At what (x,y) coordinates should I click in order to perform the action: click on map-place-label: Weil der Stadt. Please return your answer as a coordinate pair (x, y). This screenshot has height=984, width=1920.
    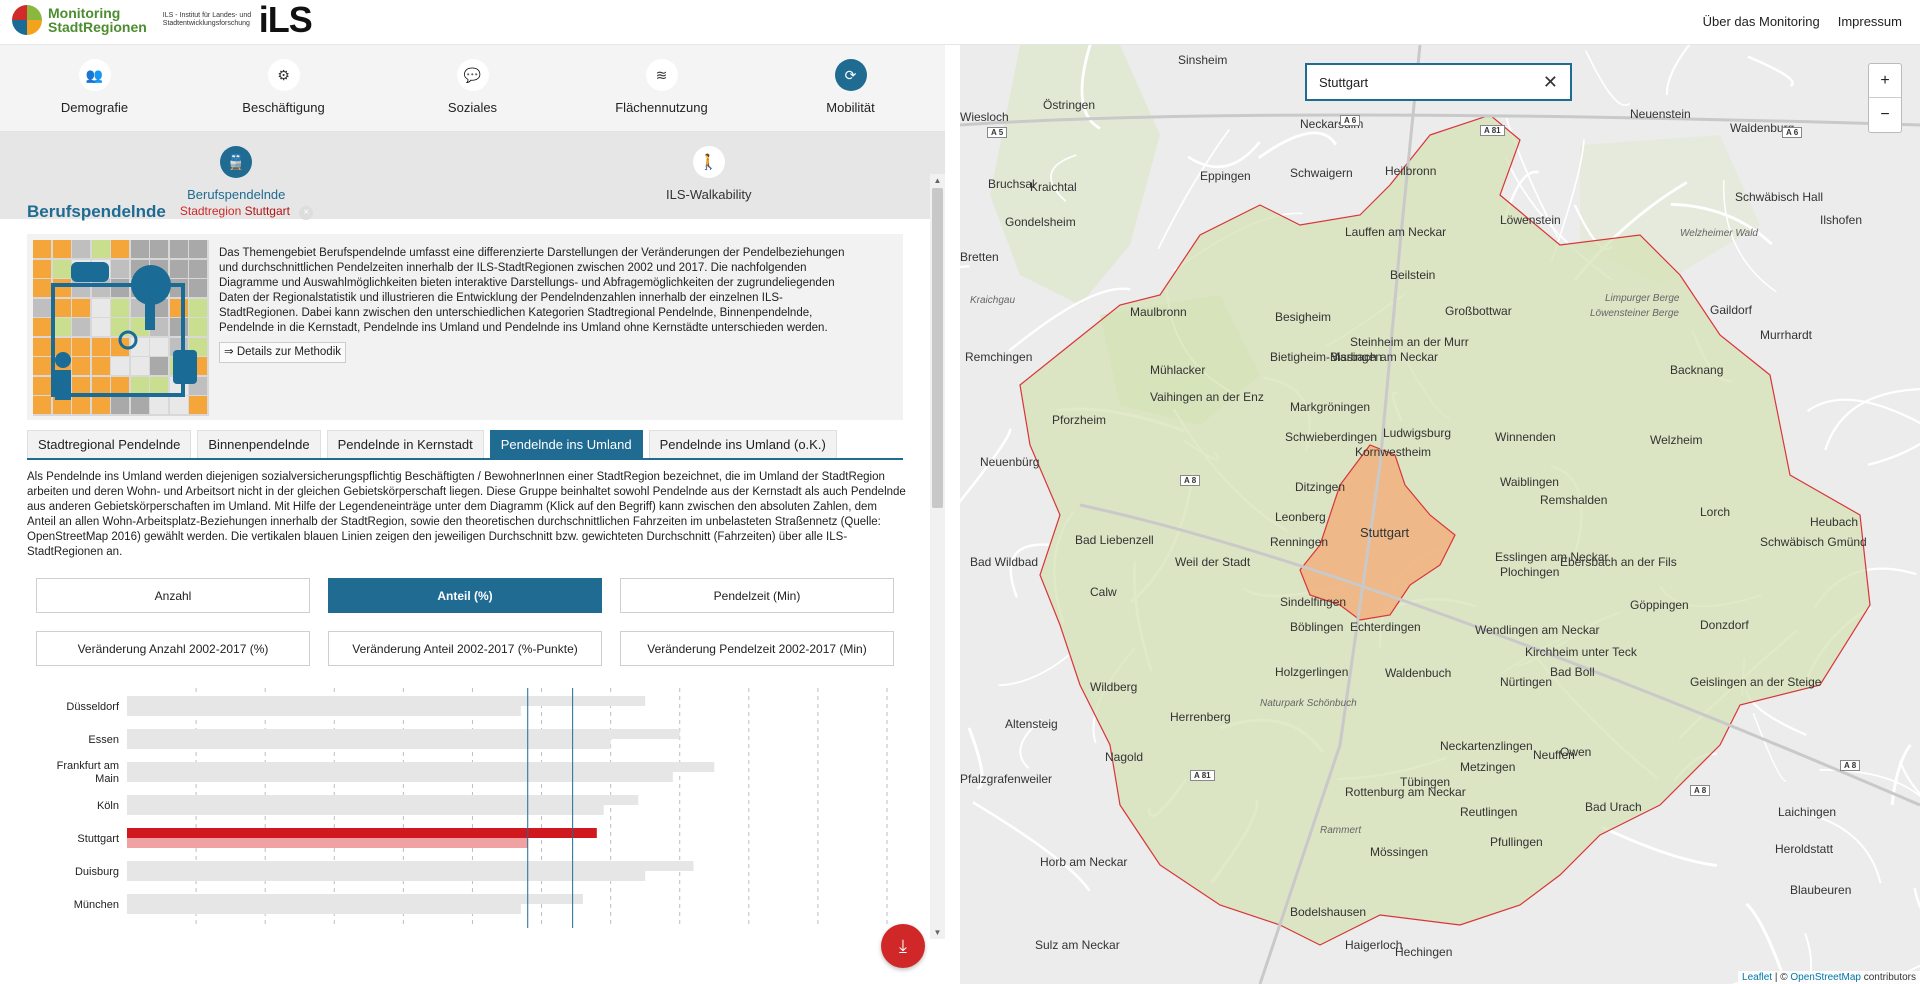
    Looking at the image, I should click on (1213, 562).